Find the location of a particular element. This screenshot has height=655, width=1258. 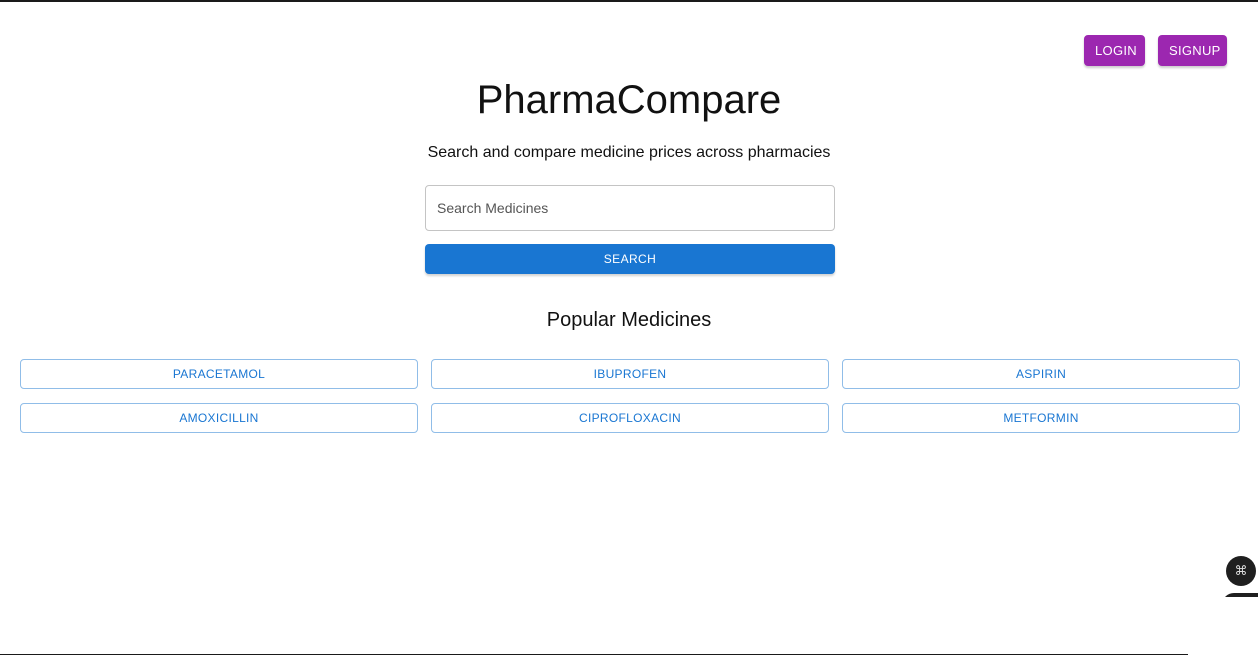

search-field is located at coordinates (630, 208).